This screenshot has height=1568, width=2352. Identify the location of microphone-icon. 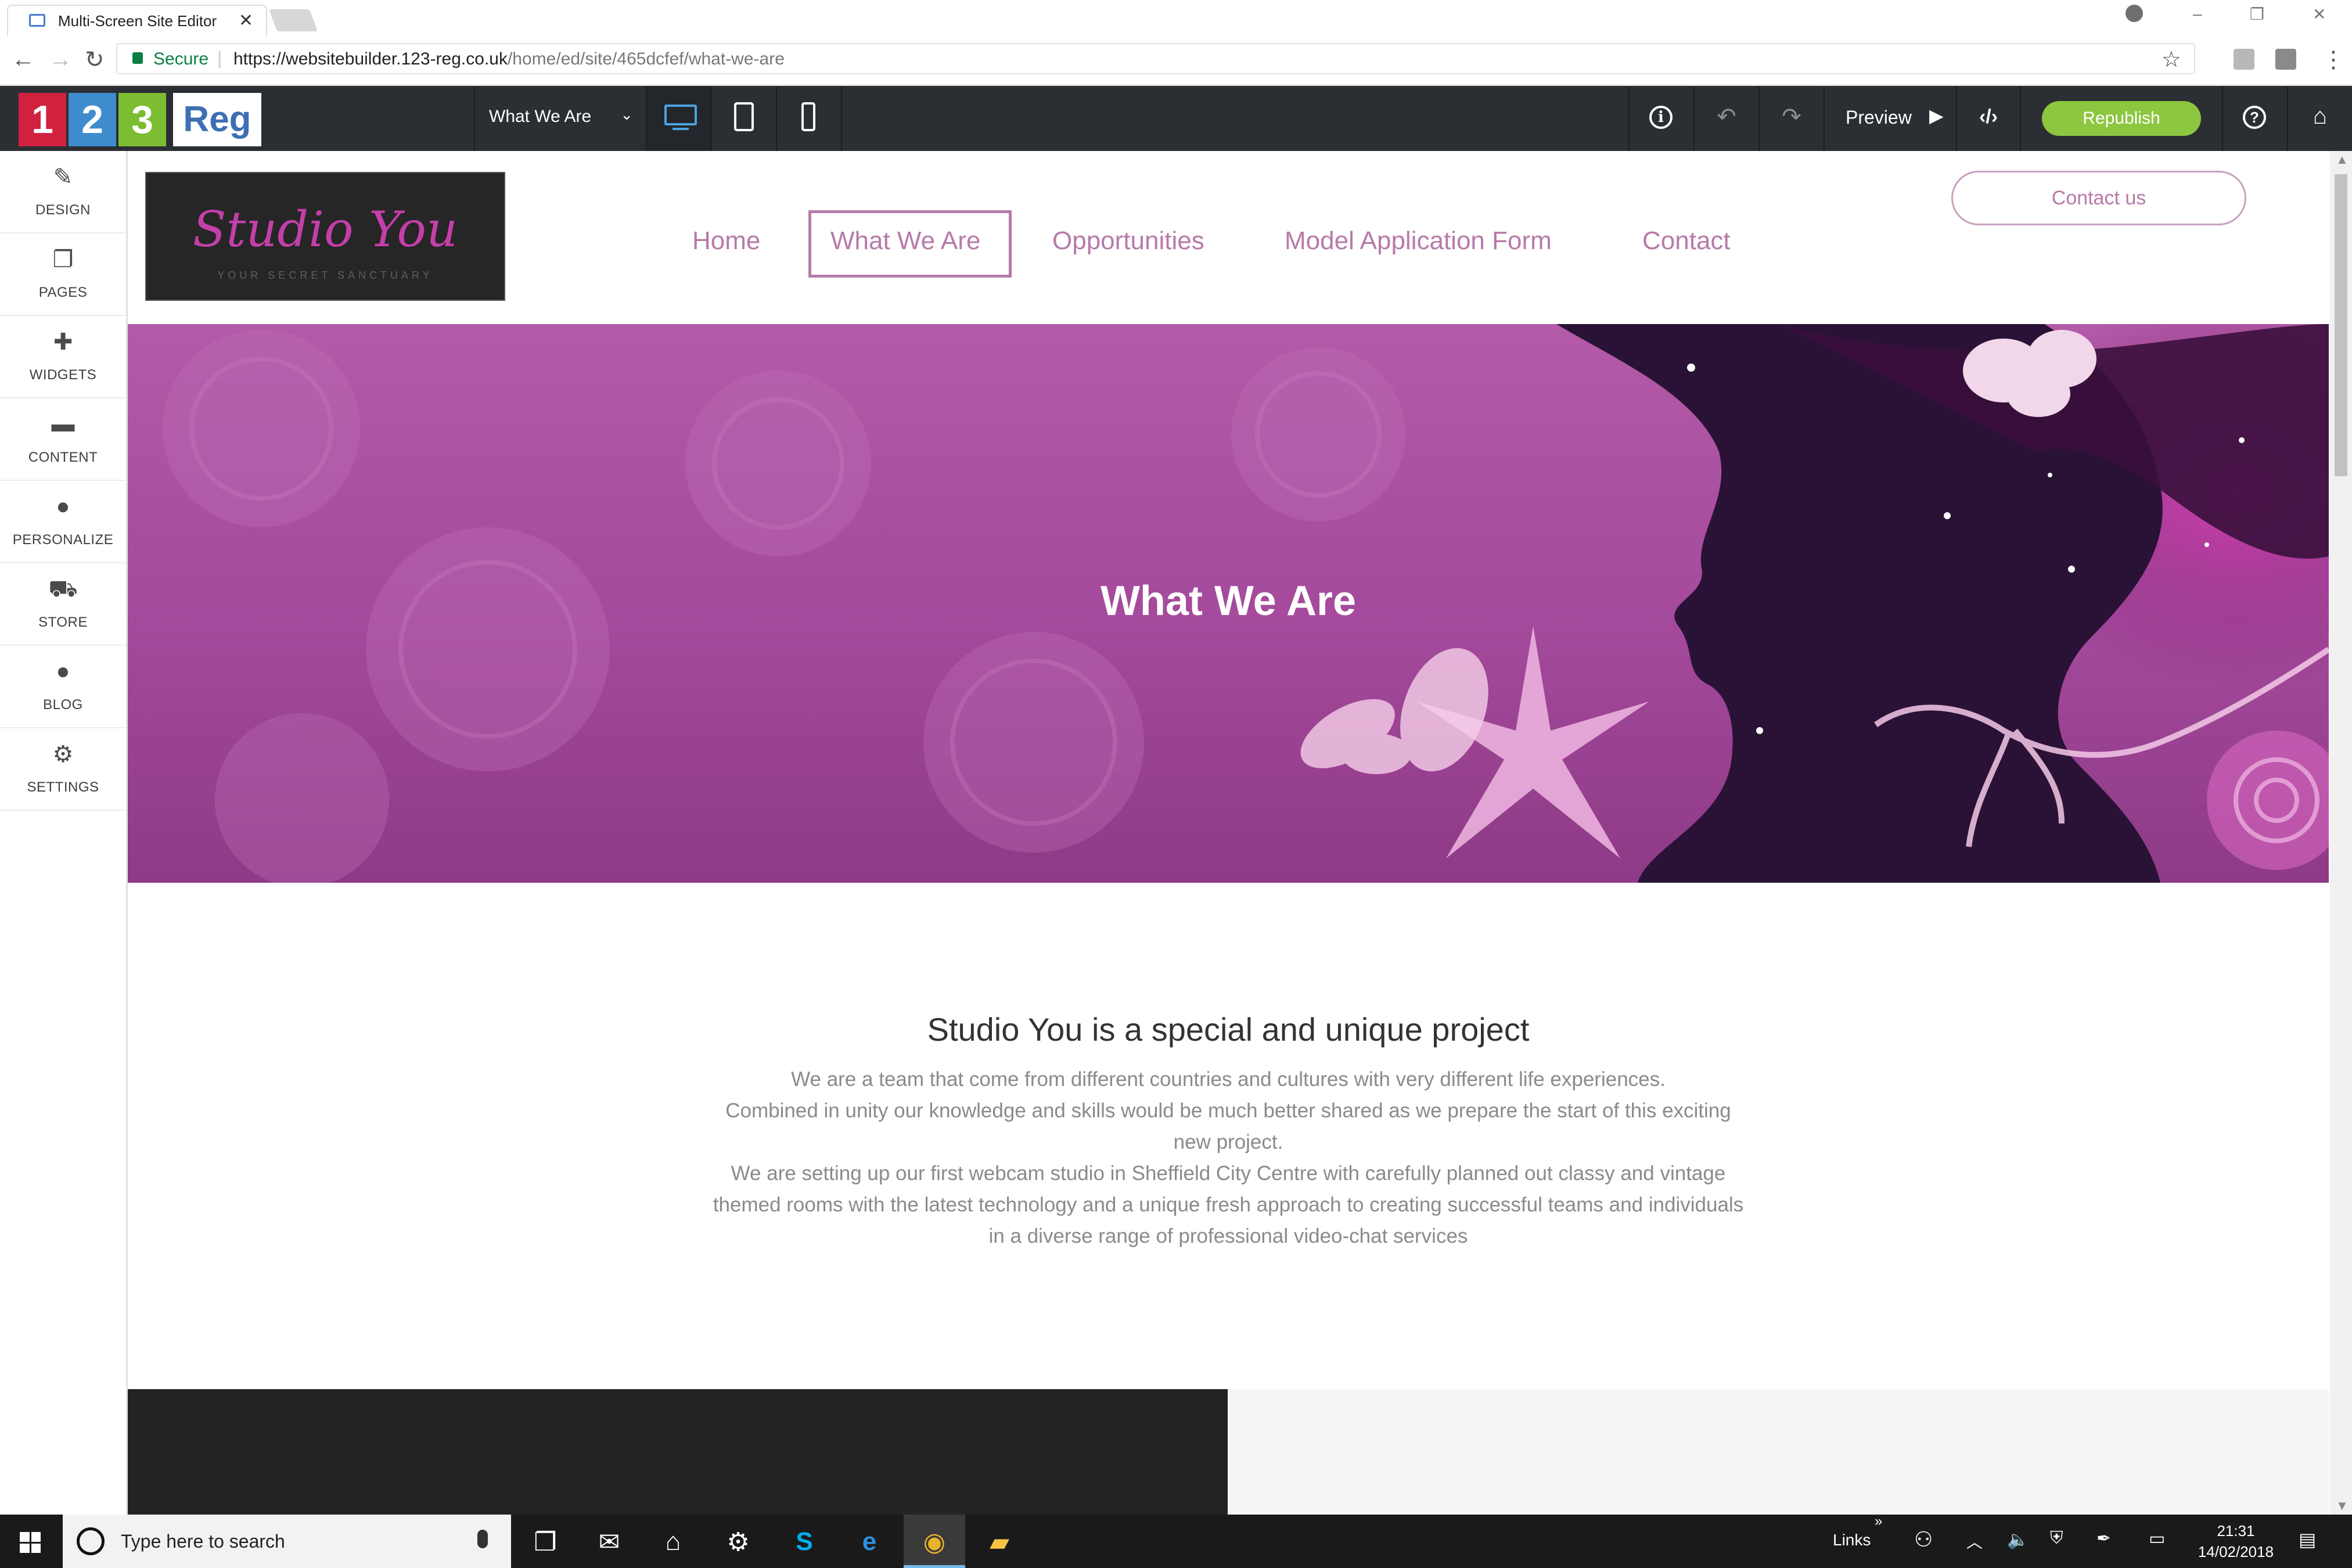
(483, 1539).